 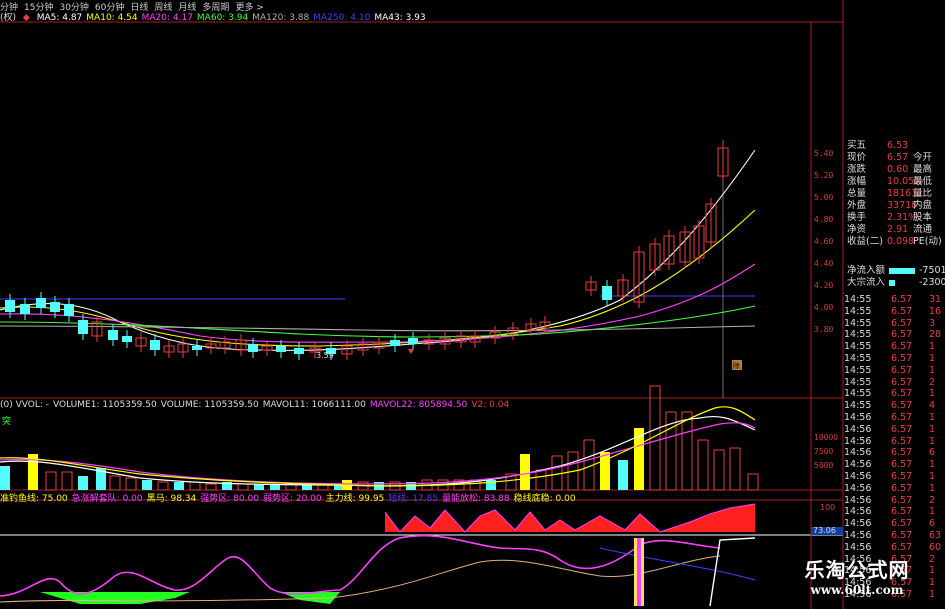 I want to click on event-marker-label: 除, so click(x=736, y=365).